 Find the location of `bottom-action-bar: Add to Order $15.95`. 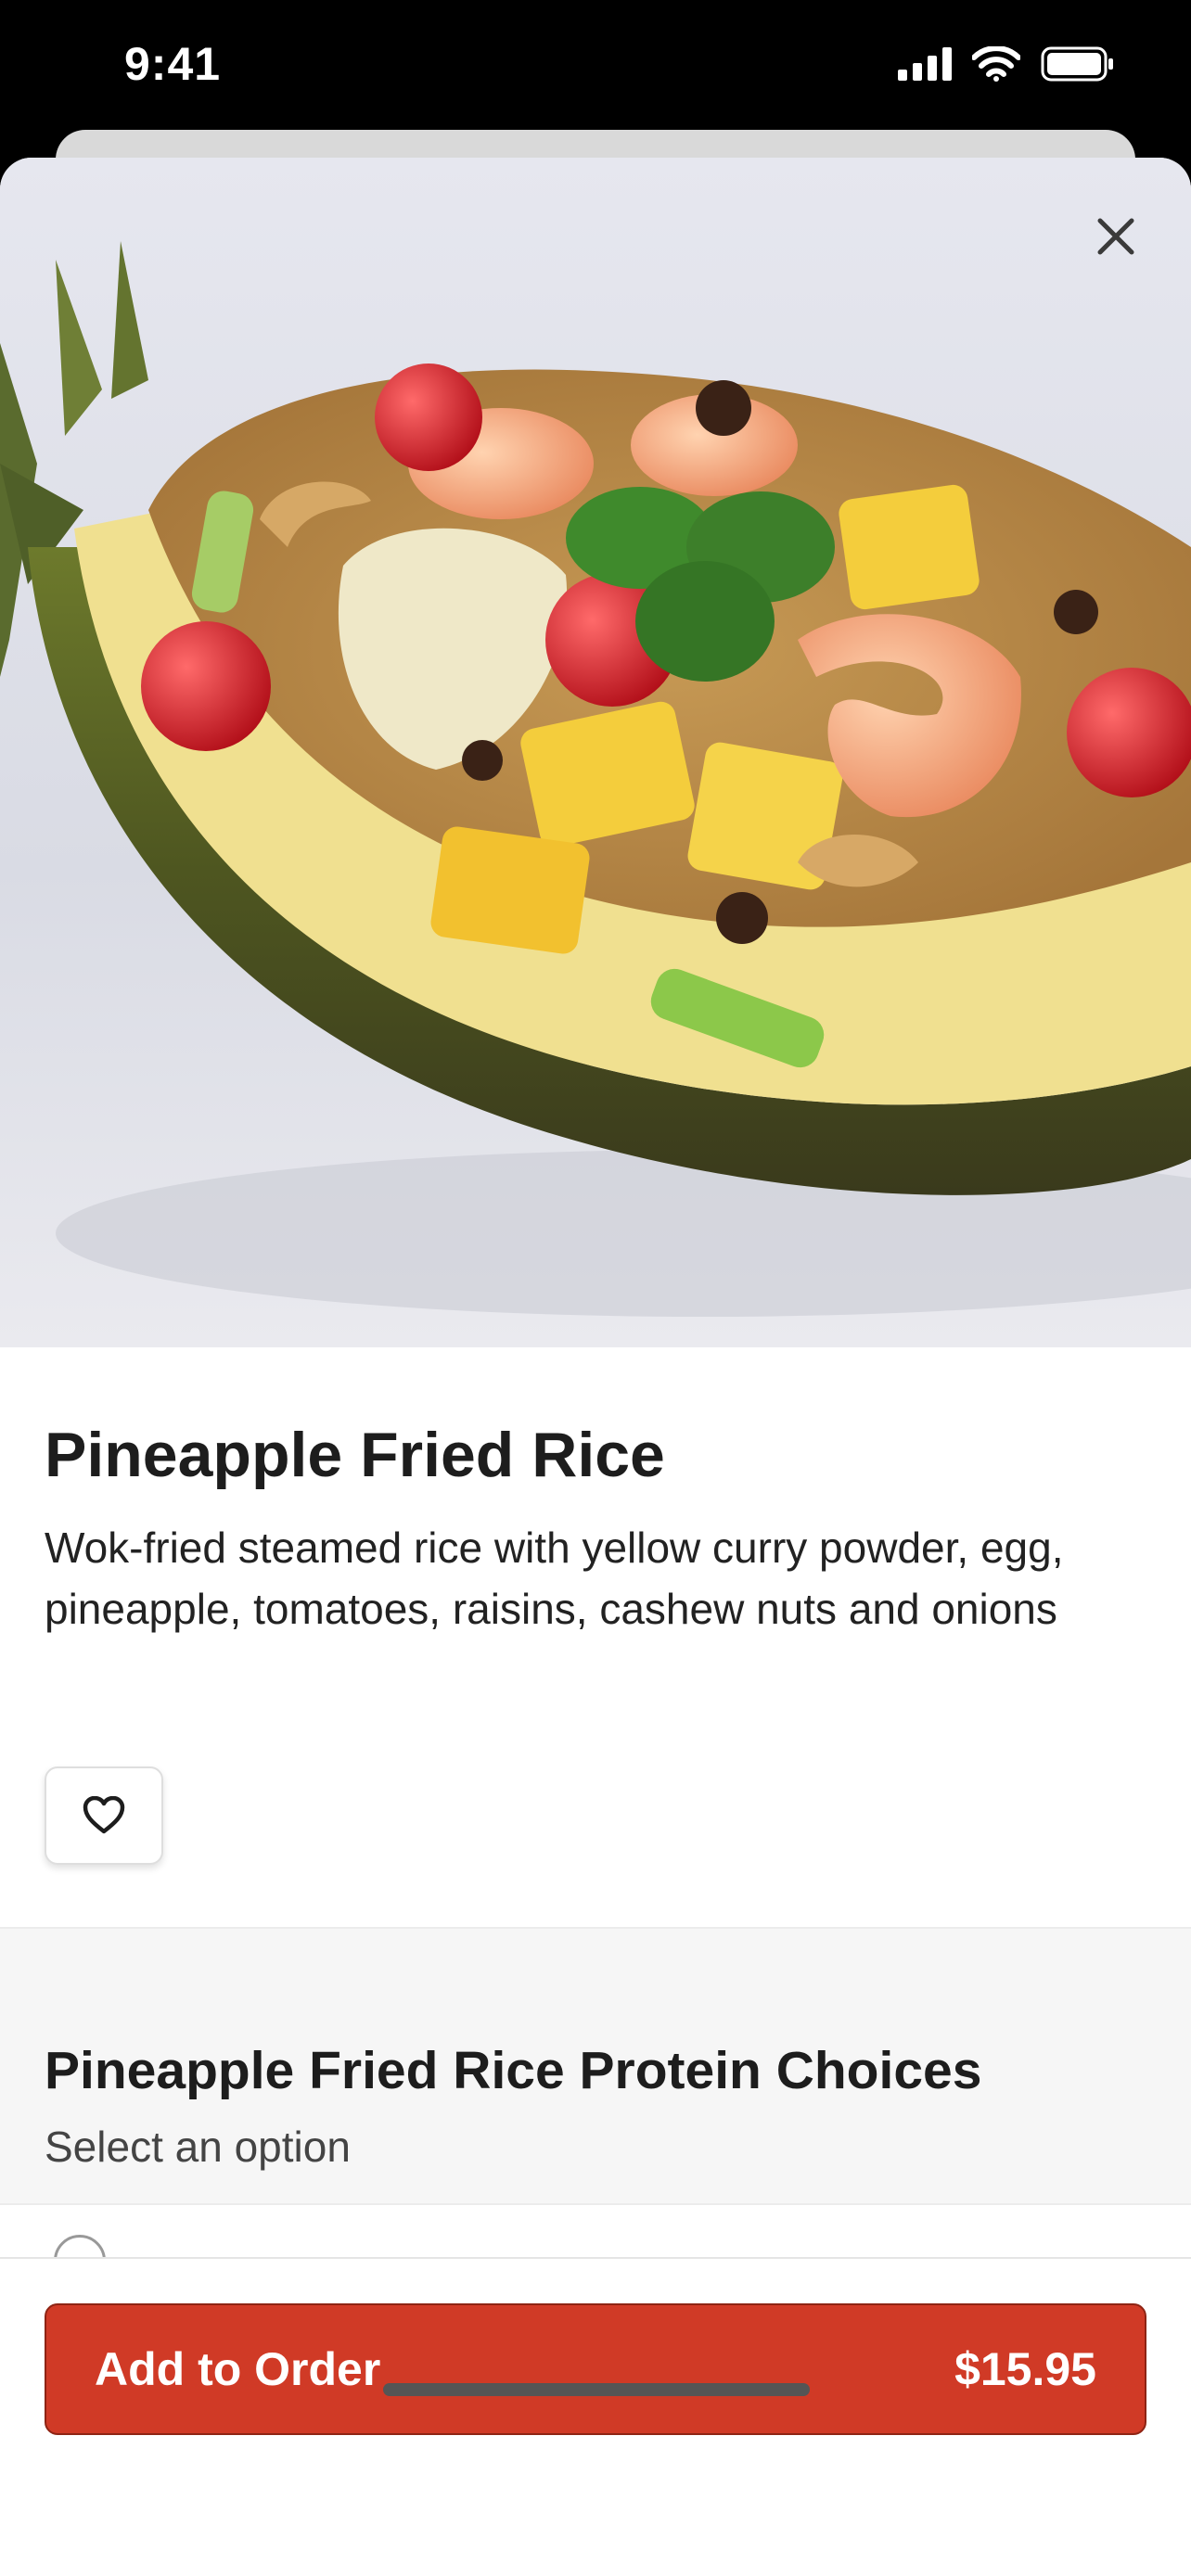

bottom-action-bar: Add to Order $15.95 is located at coordinates (595, 2417).